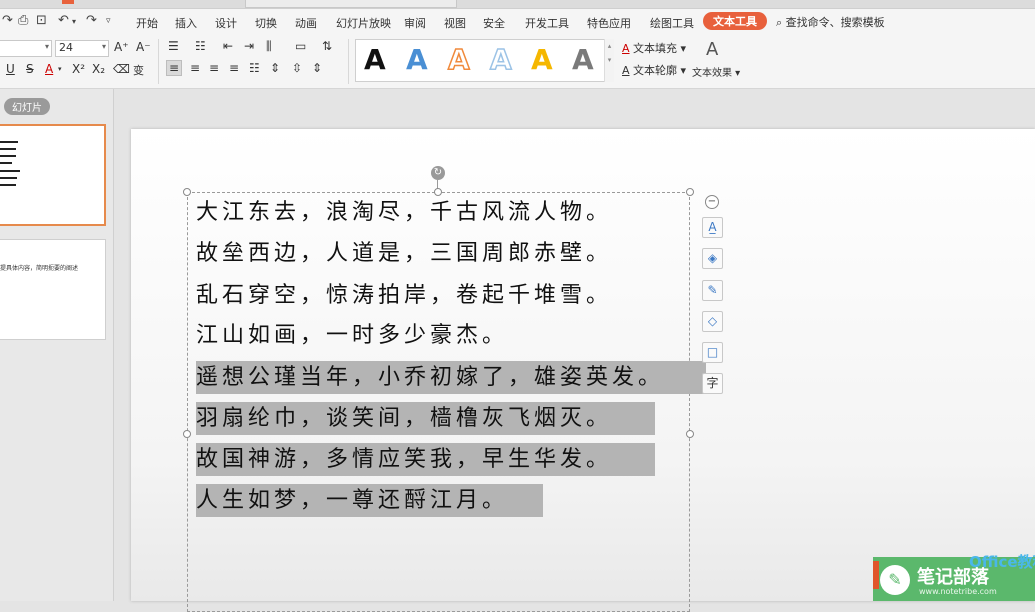 The height and width of the screenshot is (612, 1035). What do you see at coordinates (317, 68) in the screenshot?
I see `align-text-icon: ⇕` at bounding box center [317, 68].